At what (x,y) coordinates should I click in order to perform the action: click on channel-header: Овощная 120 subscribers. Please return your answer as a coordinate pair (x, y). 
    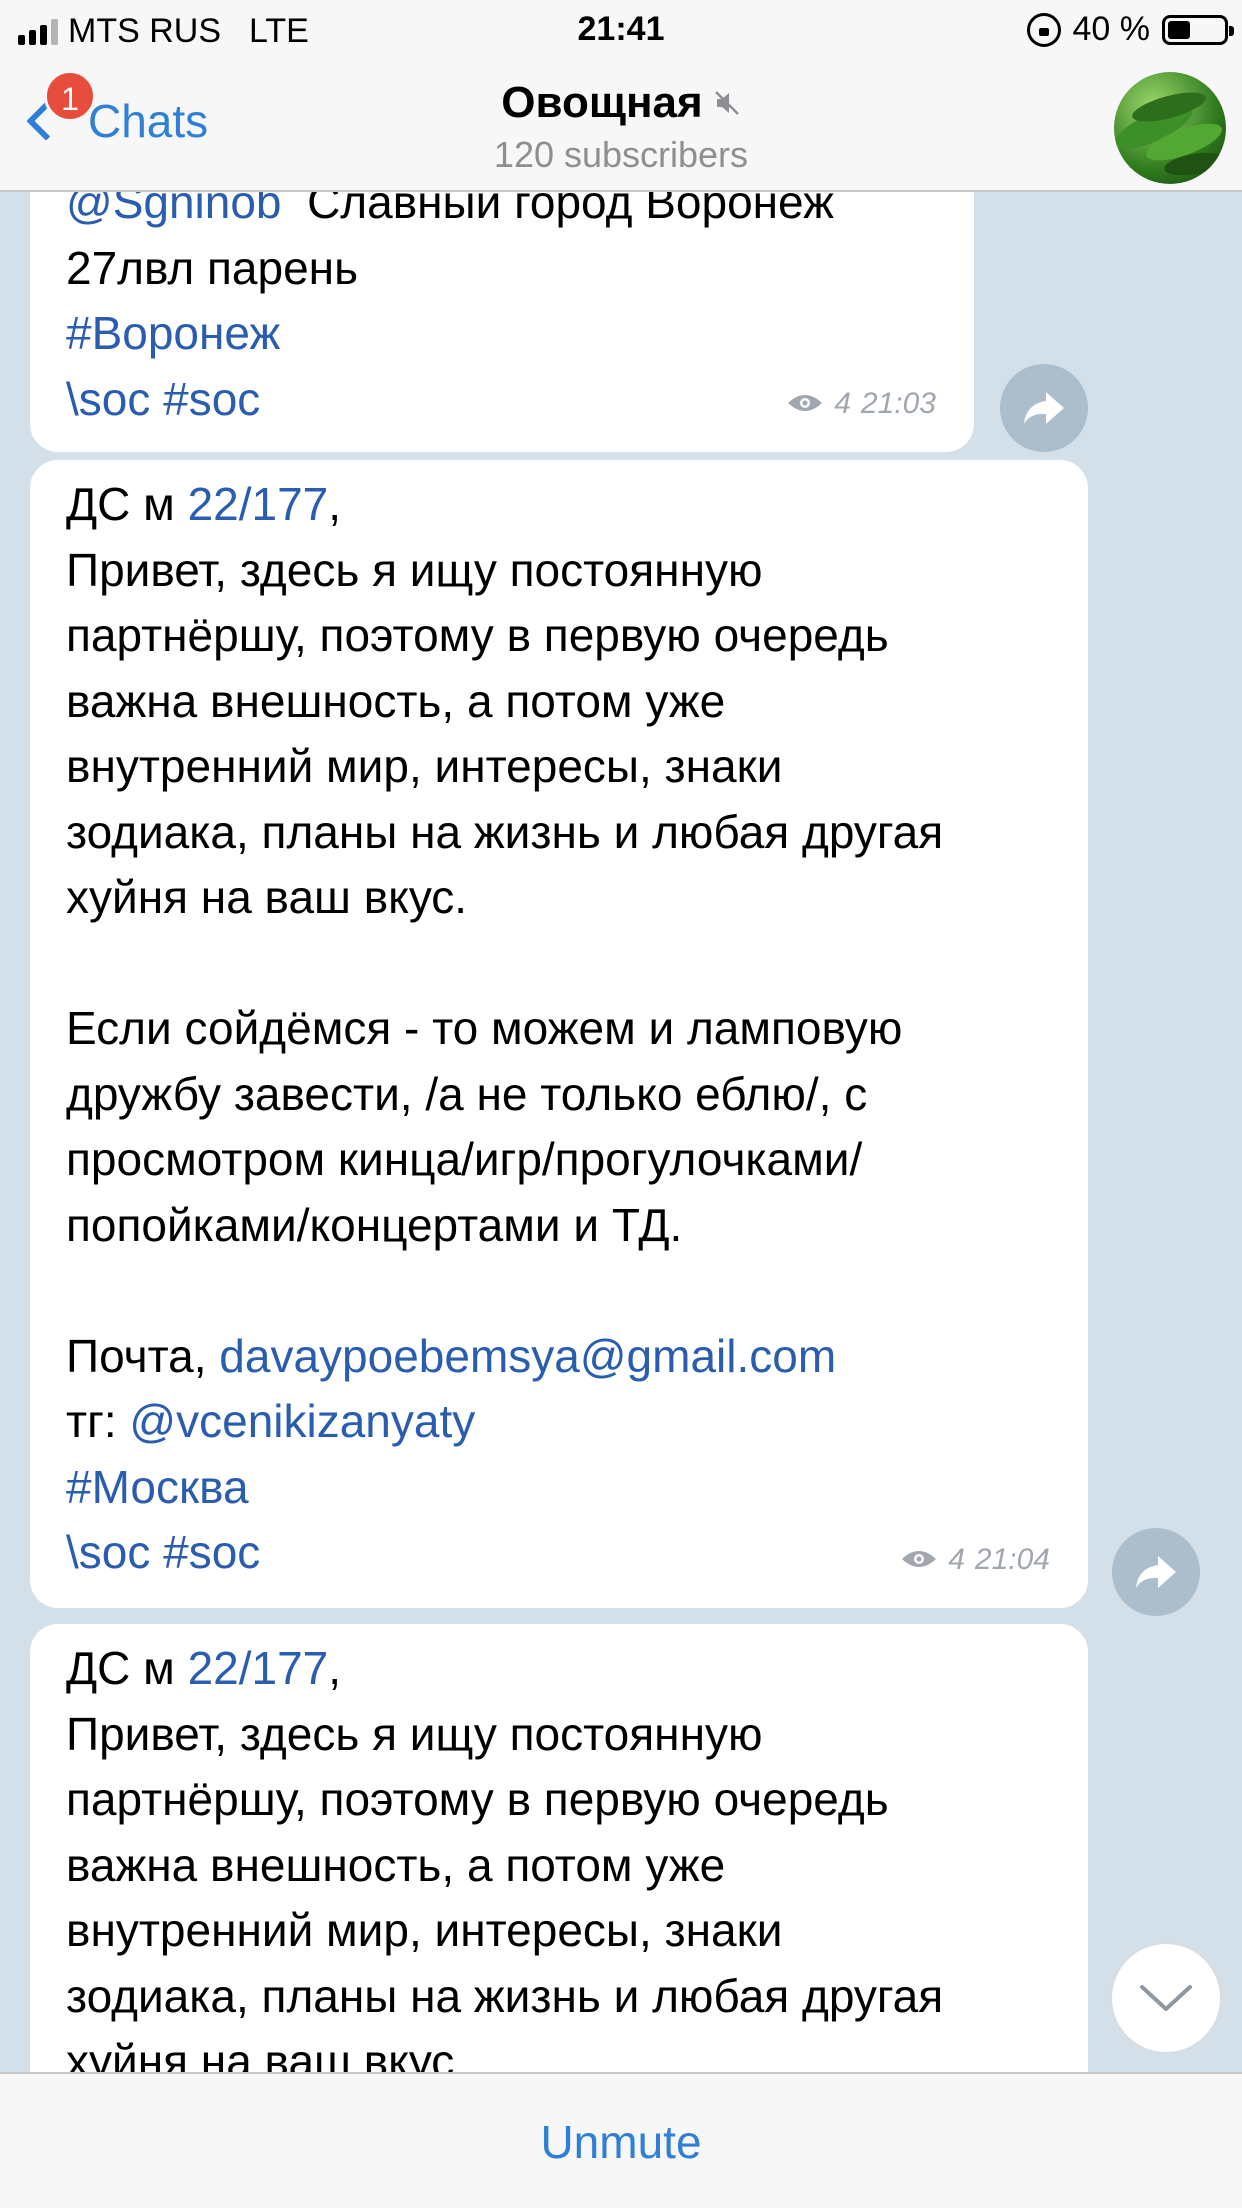
    Looking at the image, I should click on (621, 127).